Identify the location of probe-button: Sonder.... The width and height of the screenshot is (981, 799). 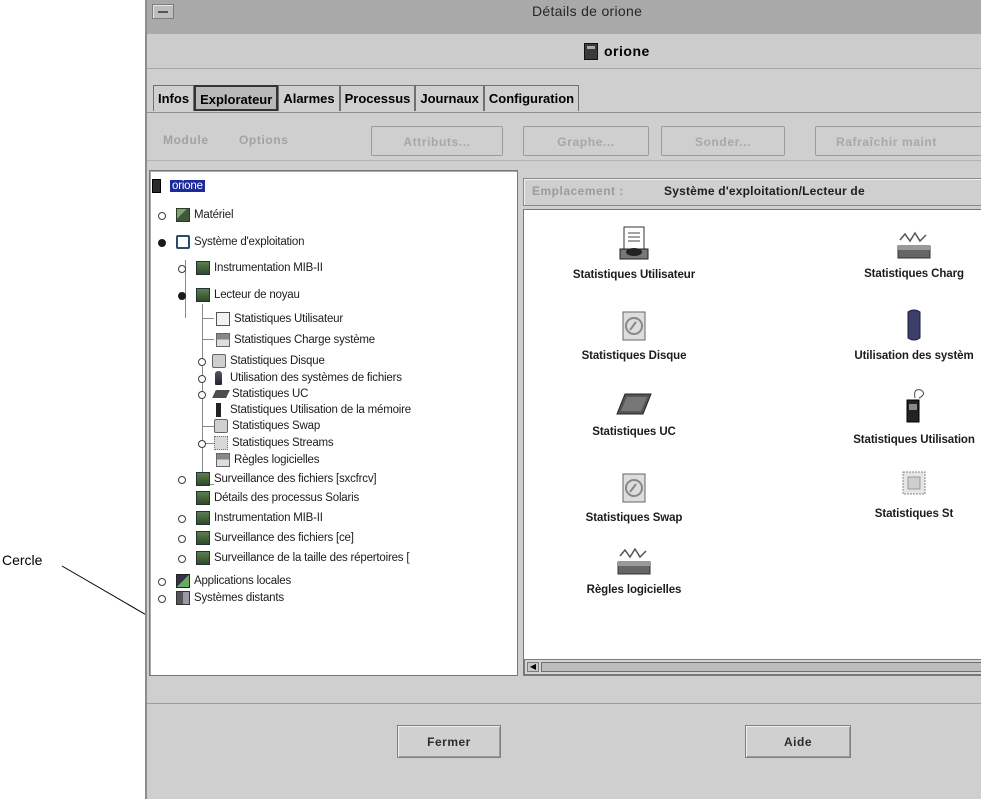
(723, 141).